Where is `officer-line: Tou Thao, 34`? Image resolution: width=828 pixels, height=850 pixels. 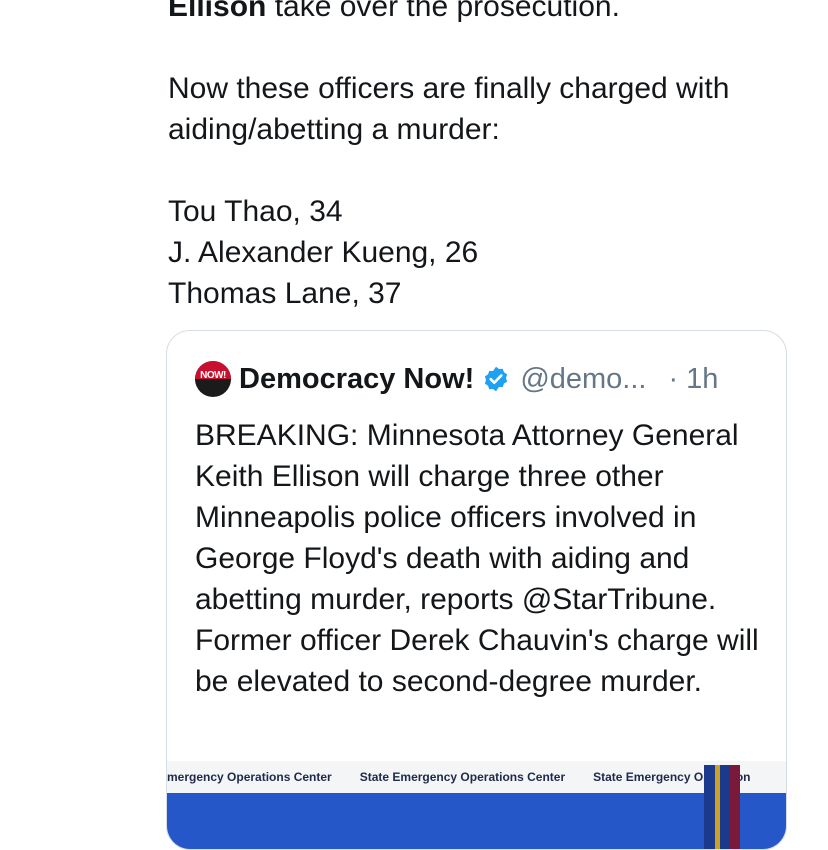
officer-line: Tou Thao, 34 is located at coordinates (255, 211).